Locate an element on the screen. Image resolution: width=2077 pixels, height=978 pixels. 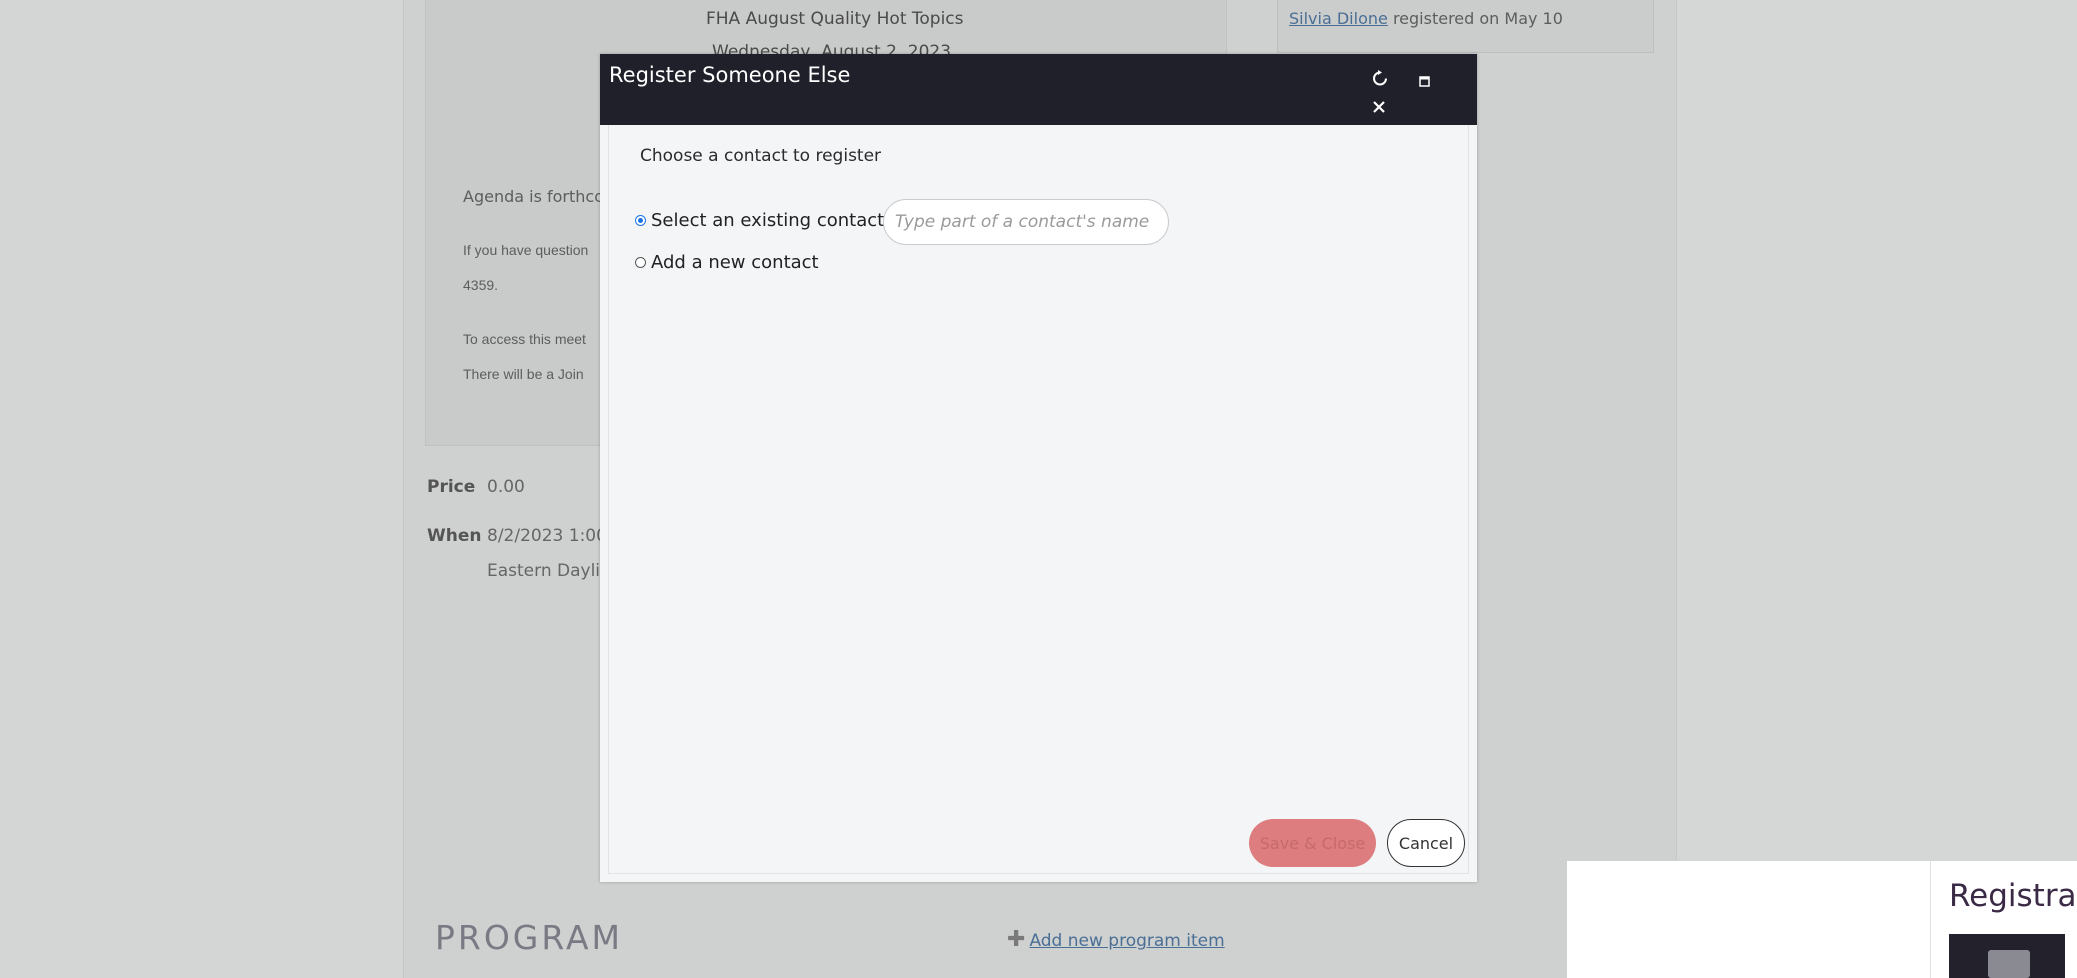
questions-text-cont: 4359. is located at coordinates (481, 285).